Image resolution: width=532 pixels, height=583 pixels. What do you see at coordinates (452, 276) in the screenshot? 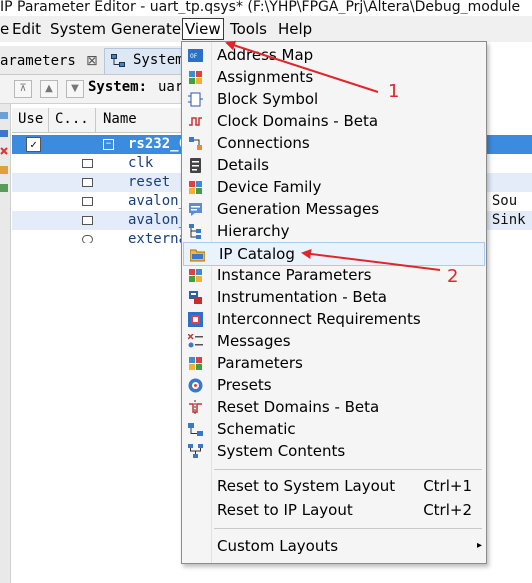
I see `annotation-label-2: 2` at bounding box center [452, 276].